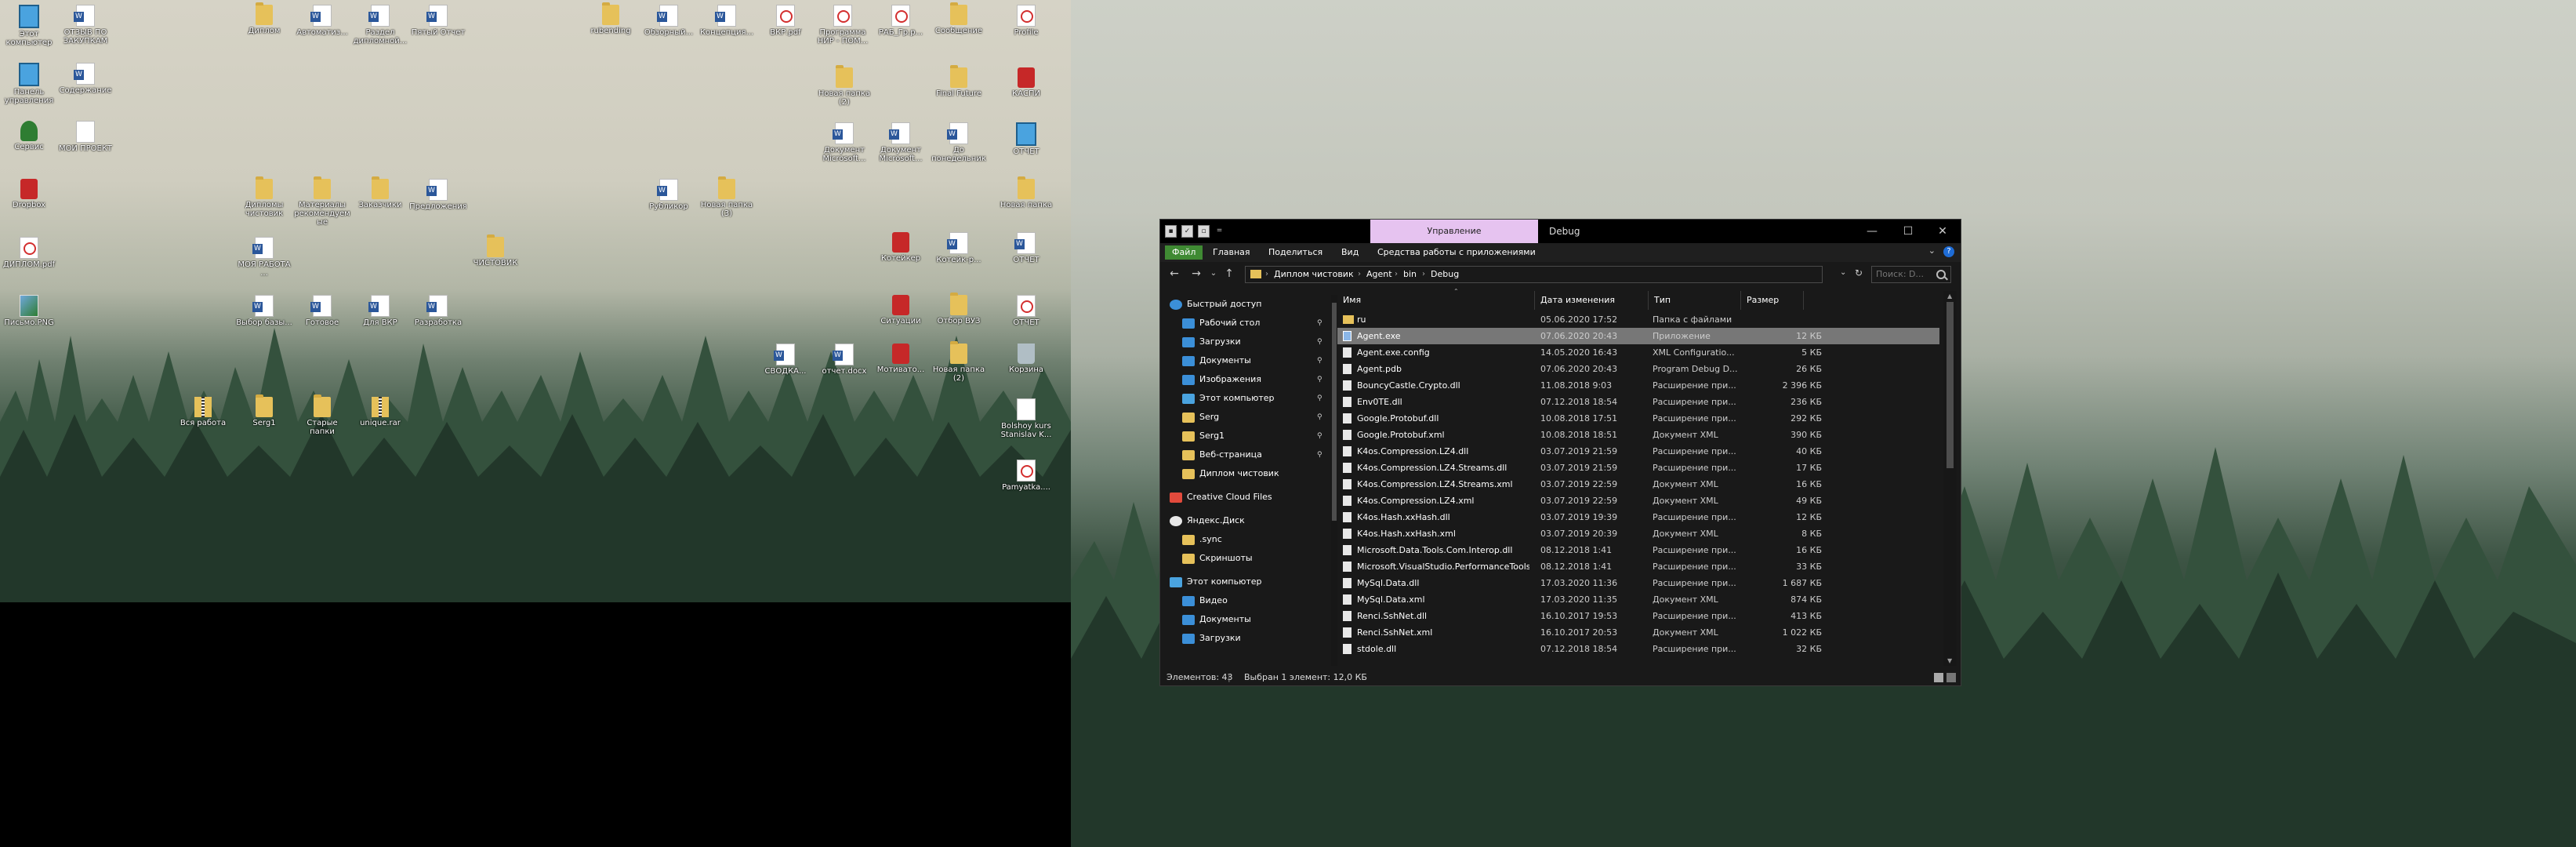 The height and width of the screenshot is (847, 2576). Describe the element at coordinates (1220, 230) in the screenshot. I see `dropdown-icon: =` at that location.